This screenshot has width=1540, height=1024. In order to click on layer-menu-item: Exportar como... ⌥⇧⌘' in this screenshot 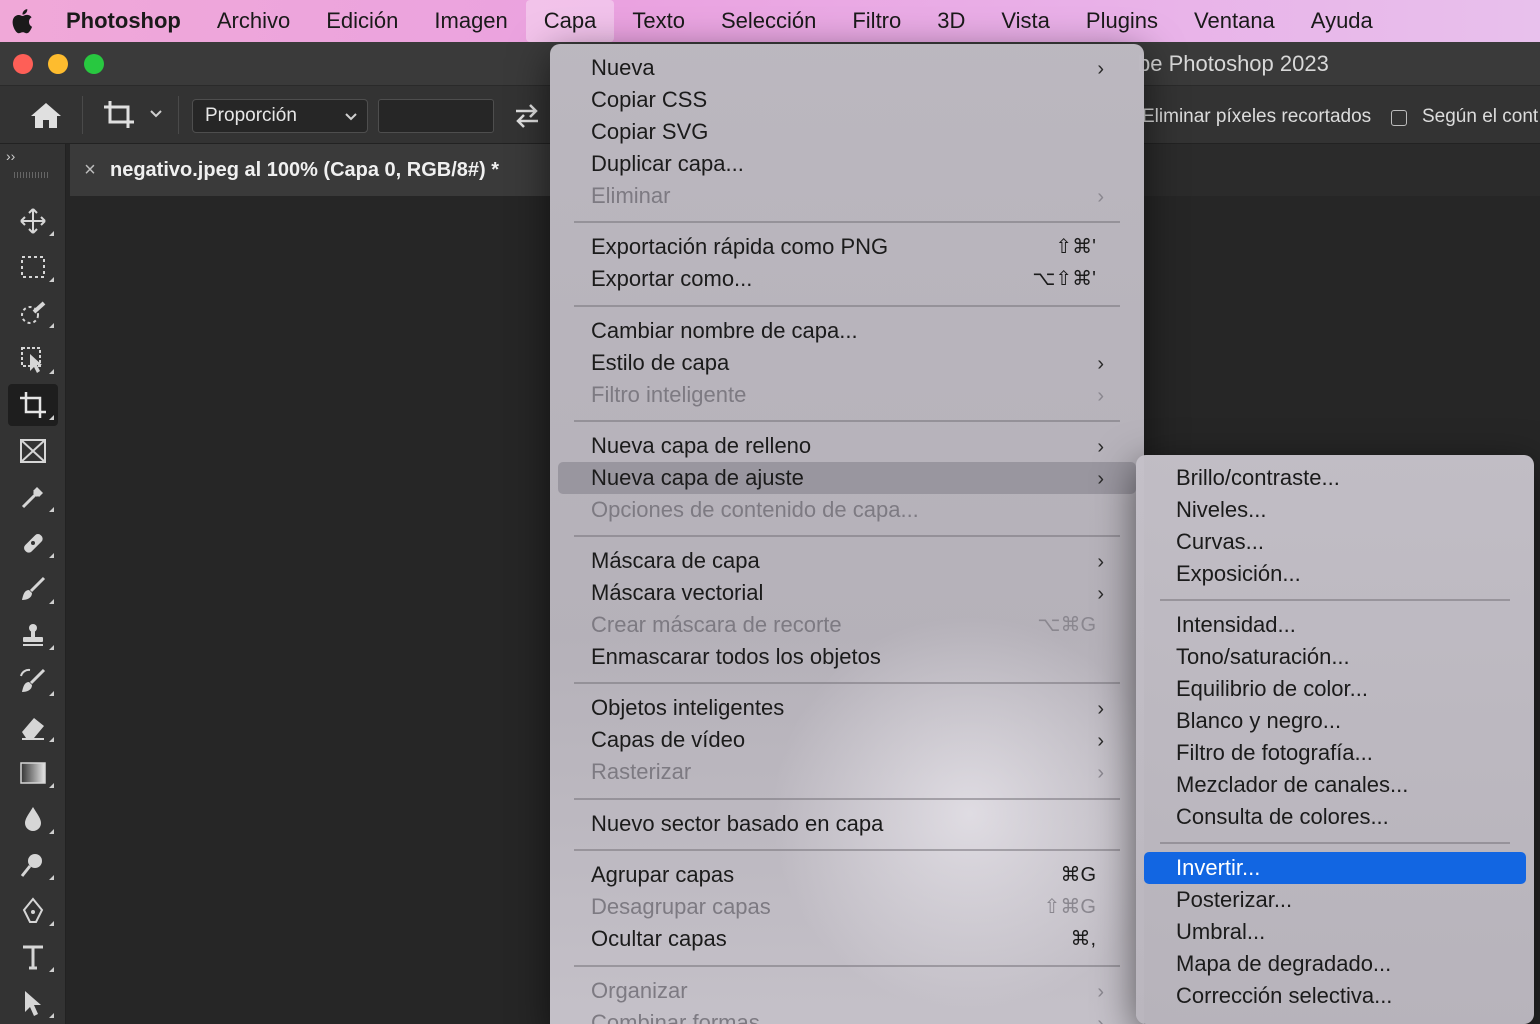, I will do `click(847, 279)`.